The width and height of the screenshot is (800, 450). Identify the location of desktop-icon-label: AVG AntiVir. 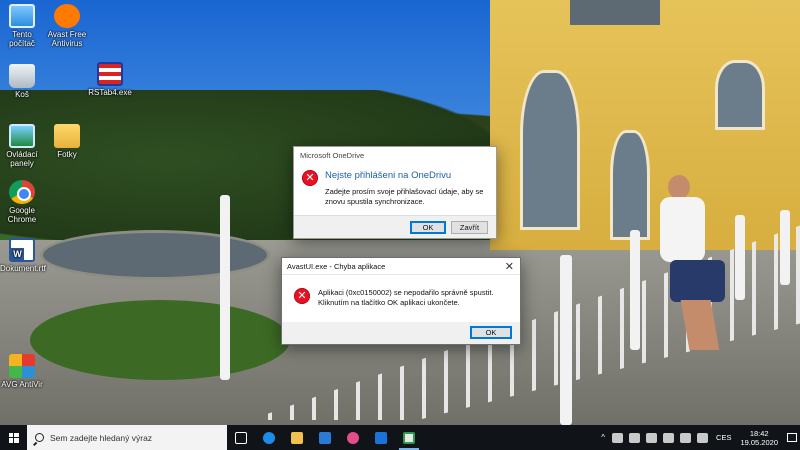
(22, 384).